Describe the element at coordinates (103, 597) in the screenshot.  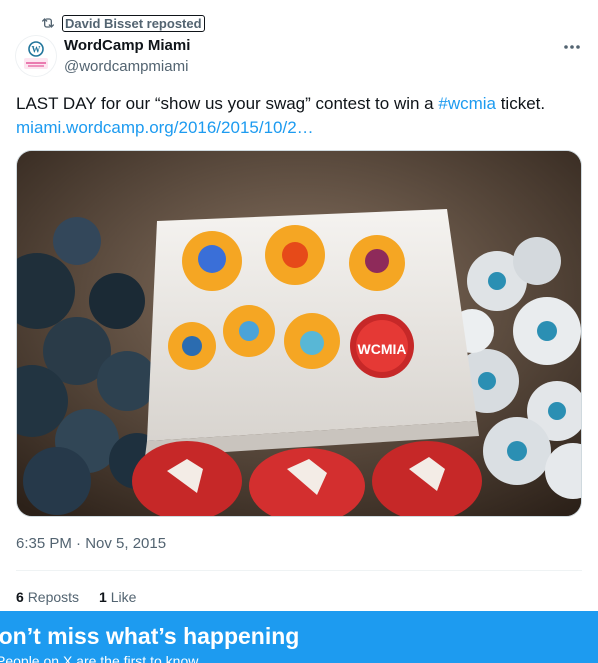
I see `likes-count: 1` at that location.